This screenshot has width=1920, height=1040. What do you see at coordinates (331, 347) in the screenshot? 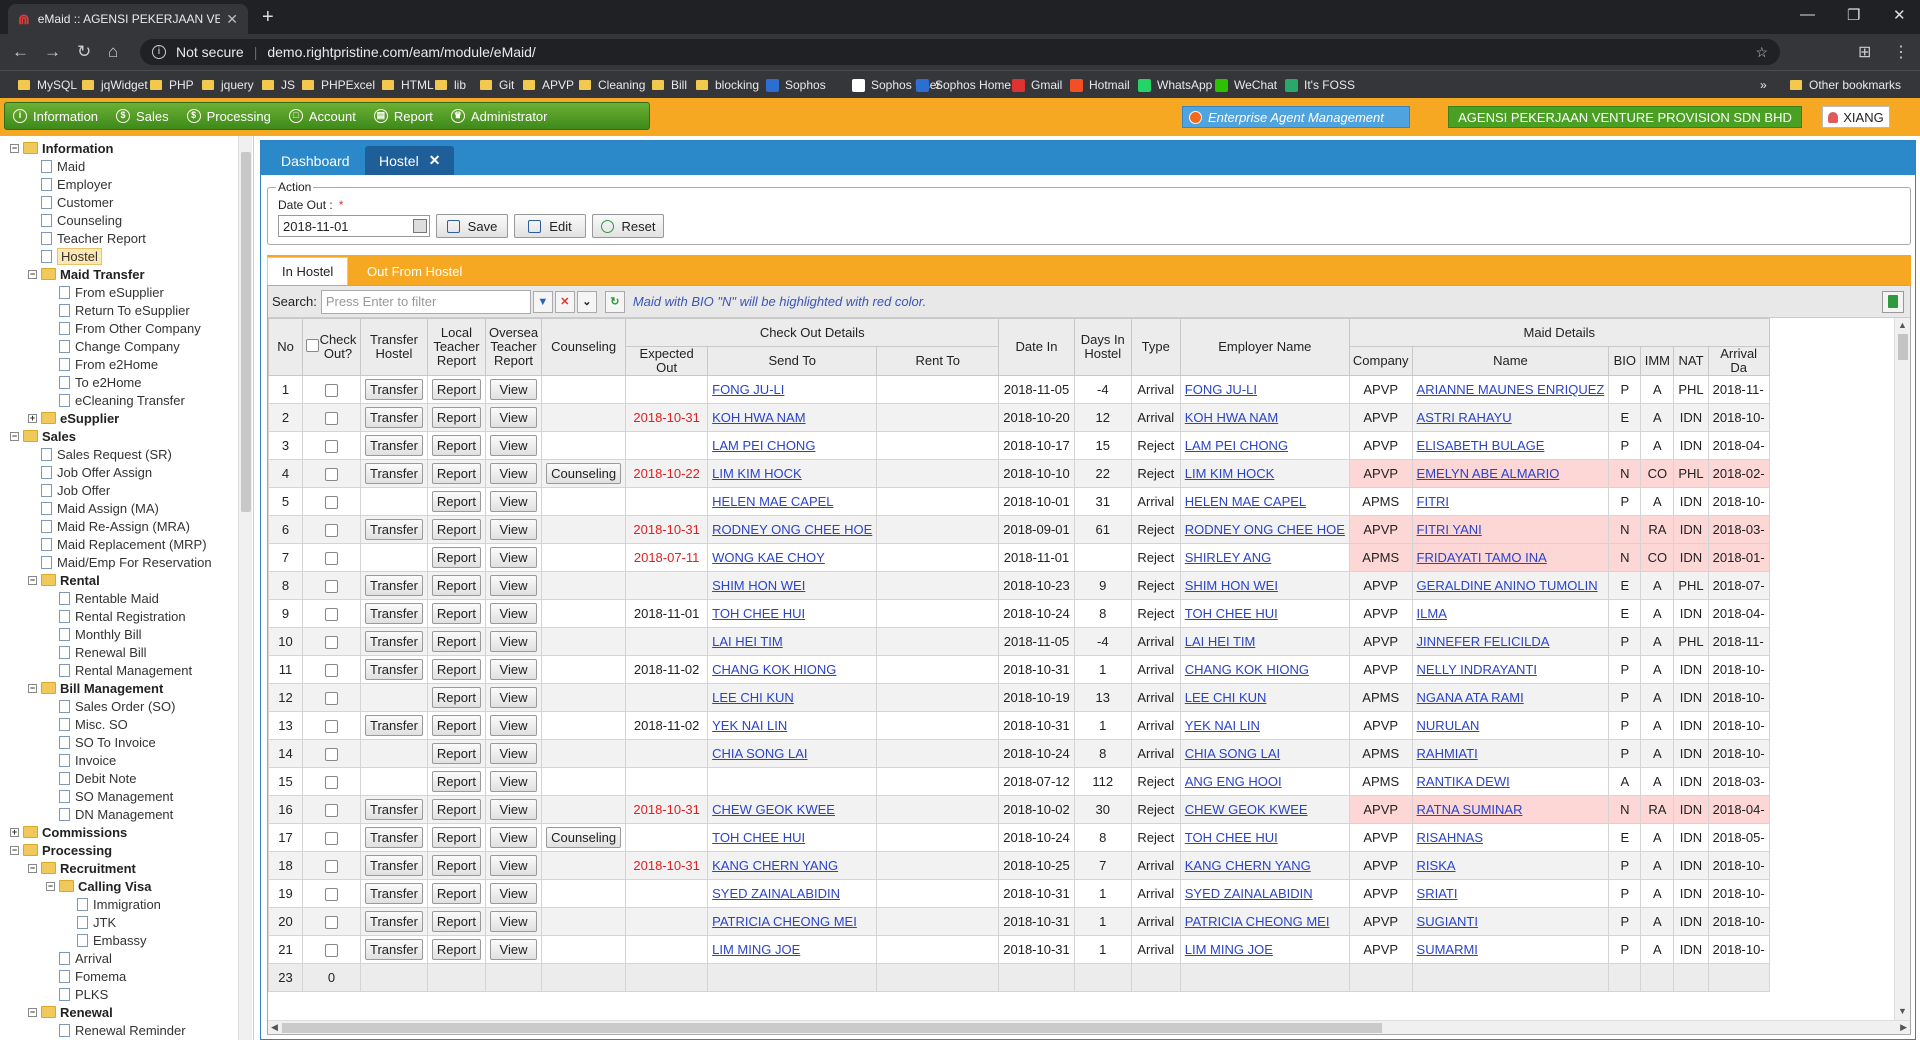
I see `col-check-out: Check Out?` at bounding box center [331, 347].